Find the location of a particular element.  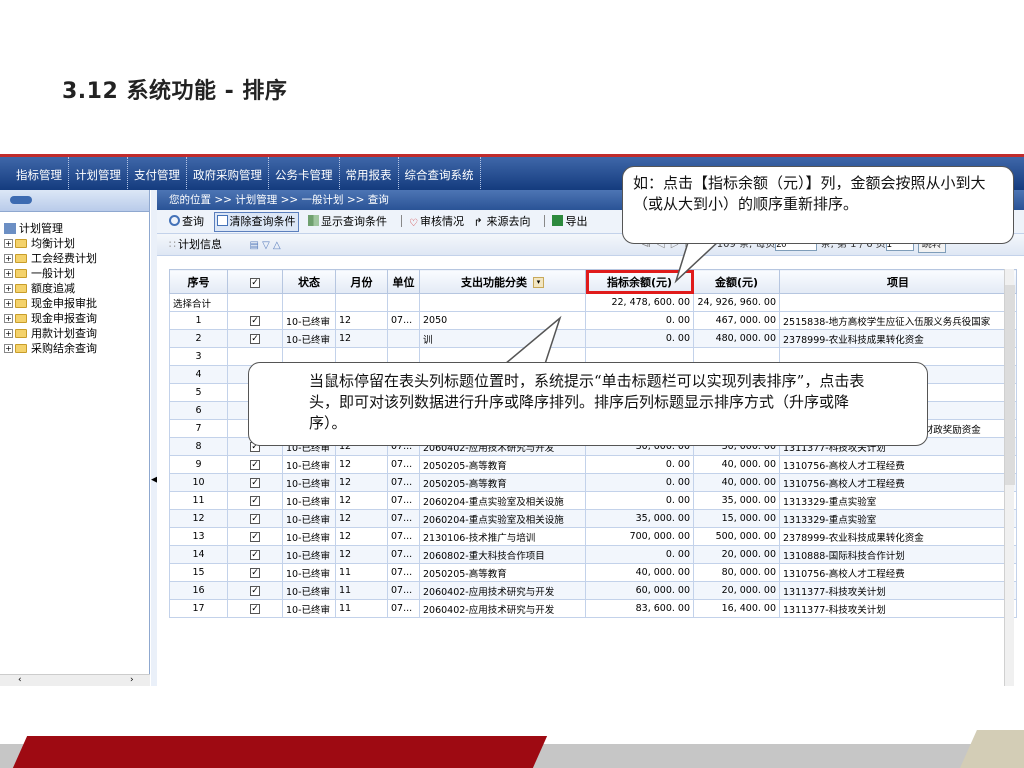

export-button: 导出 is located at coordinates (569, 221).